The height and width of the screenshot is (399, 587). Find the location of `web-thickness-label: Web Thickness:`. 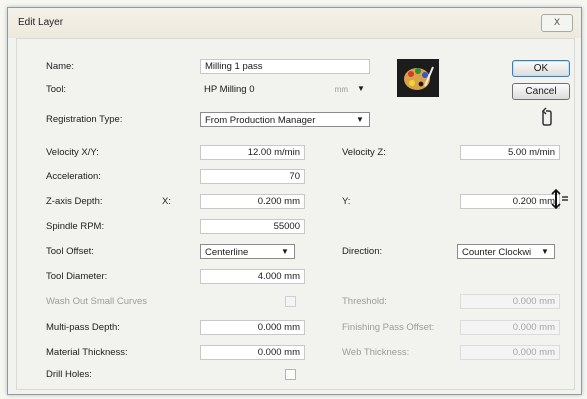

web-thickness-label: Web Thickness: is located at coordinates (376, 352).